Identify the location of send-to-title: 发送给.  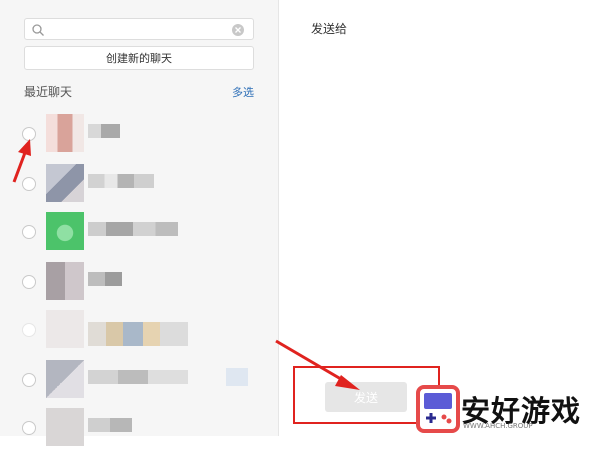
(329, 29).